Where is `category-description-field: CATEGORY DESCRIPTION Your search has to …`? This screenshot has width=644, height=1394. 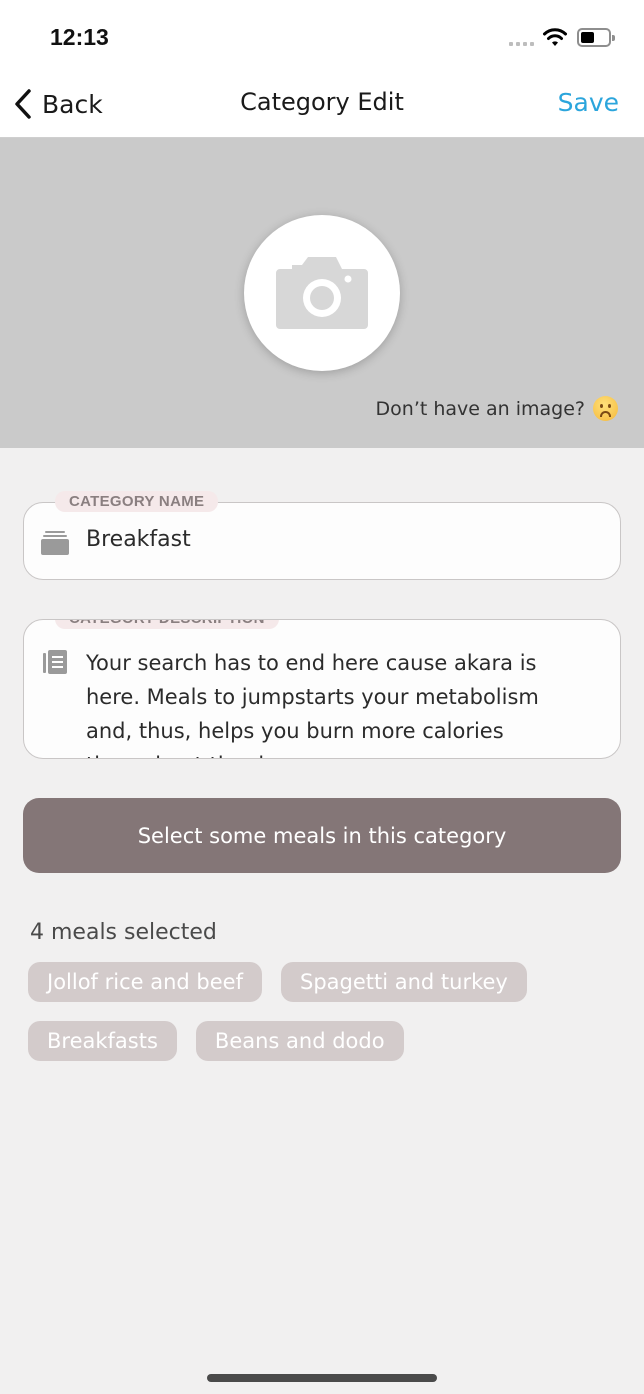
category-description-field: CATEGORY DESCRIPTION Your search has to … is located at coordinates (322, 689).